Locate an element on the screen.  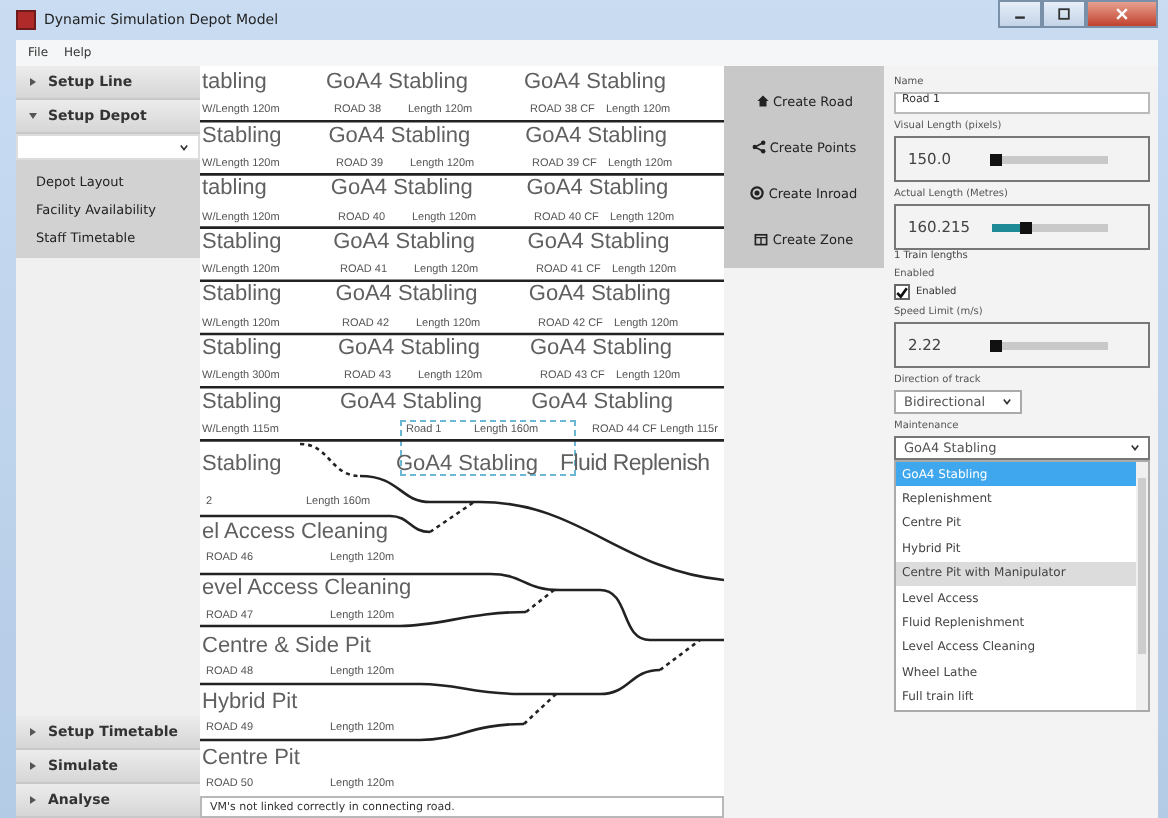
facility-label: evel Access Cleaning is located at coordinates (307, 589).